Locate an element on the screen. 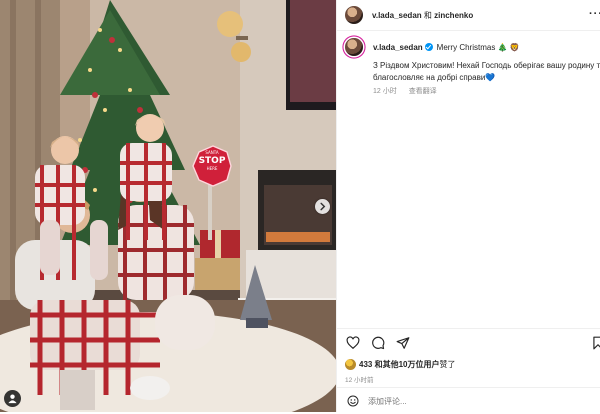  verified-badge-icon is located at coordinates (428, 46).